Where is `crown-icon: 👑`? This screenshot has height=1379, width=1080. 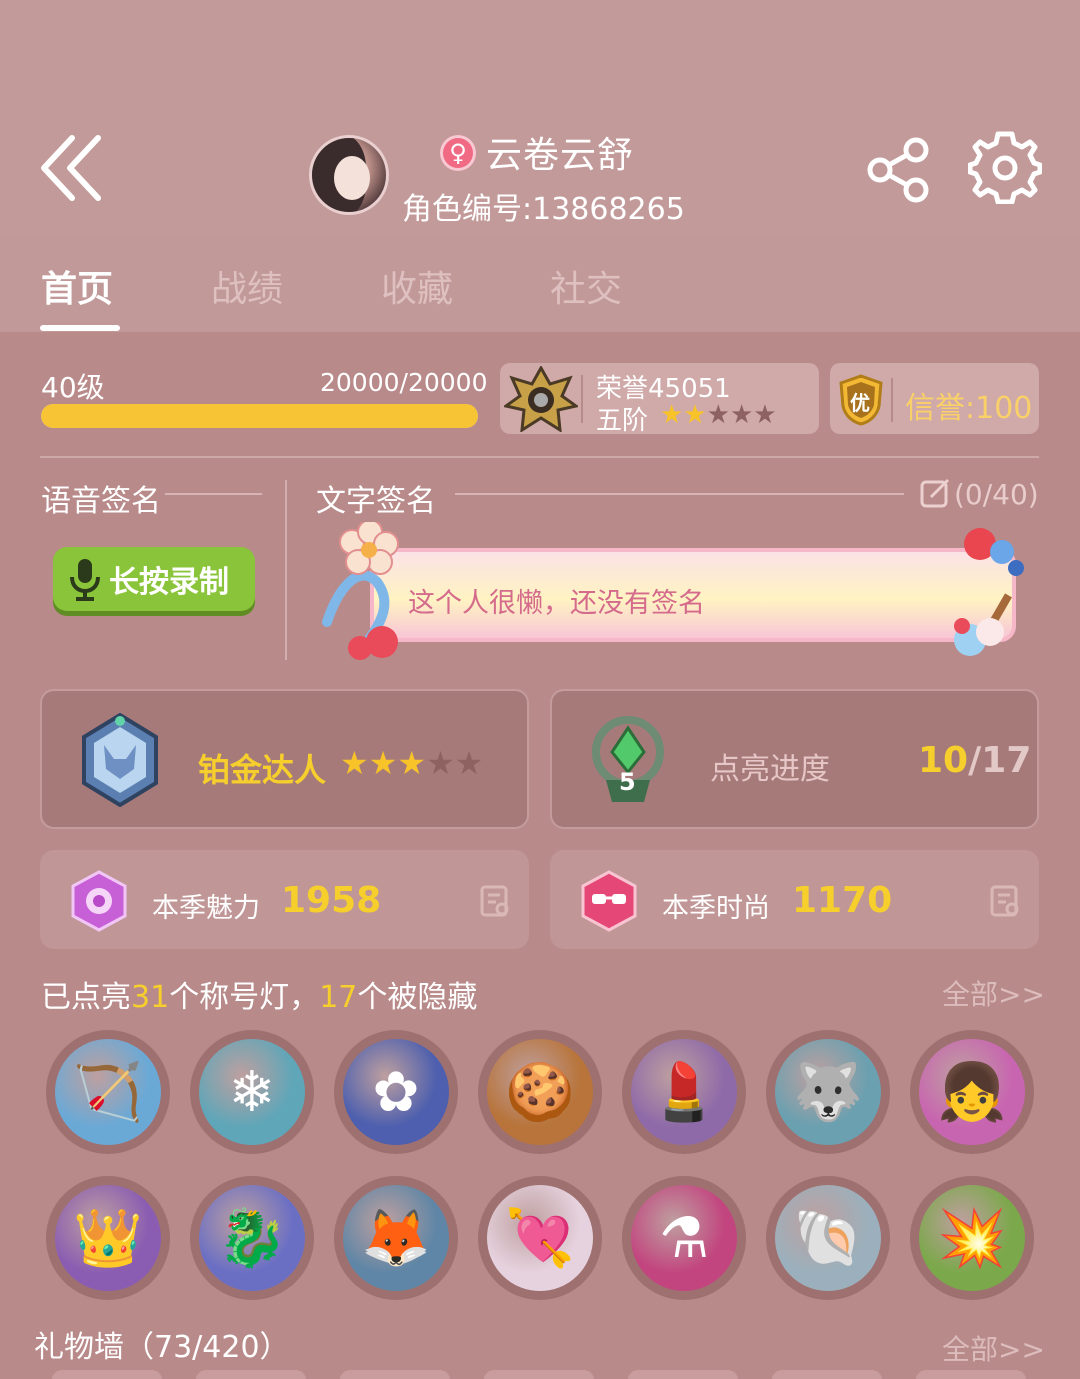 crown-icon: 👑 is located at coordinates (108, 1238).